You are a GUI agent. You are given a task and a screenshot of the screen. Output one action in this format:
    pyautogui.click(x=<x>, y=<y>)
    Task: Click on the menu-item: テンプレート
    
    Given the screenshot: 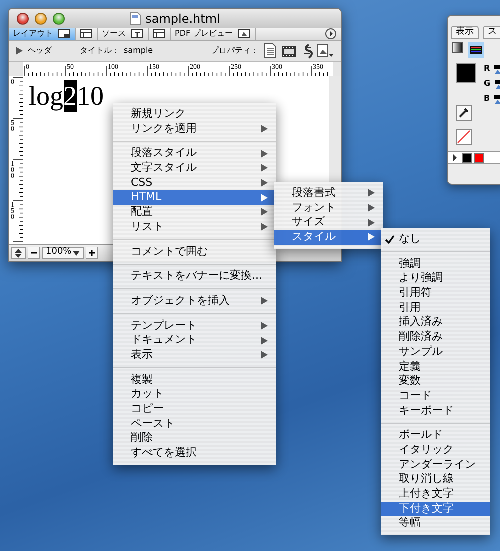 What is the action you would take?
    pyautogui.click(x=194, y=326)
    